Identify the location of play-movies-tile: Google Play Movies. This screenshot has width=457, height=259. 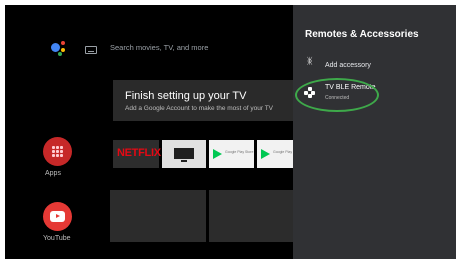
(280, 154).